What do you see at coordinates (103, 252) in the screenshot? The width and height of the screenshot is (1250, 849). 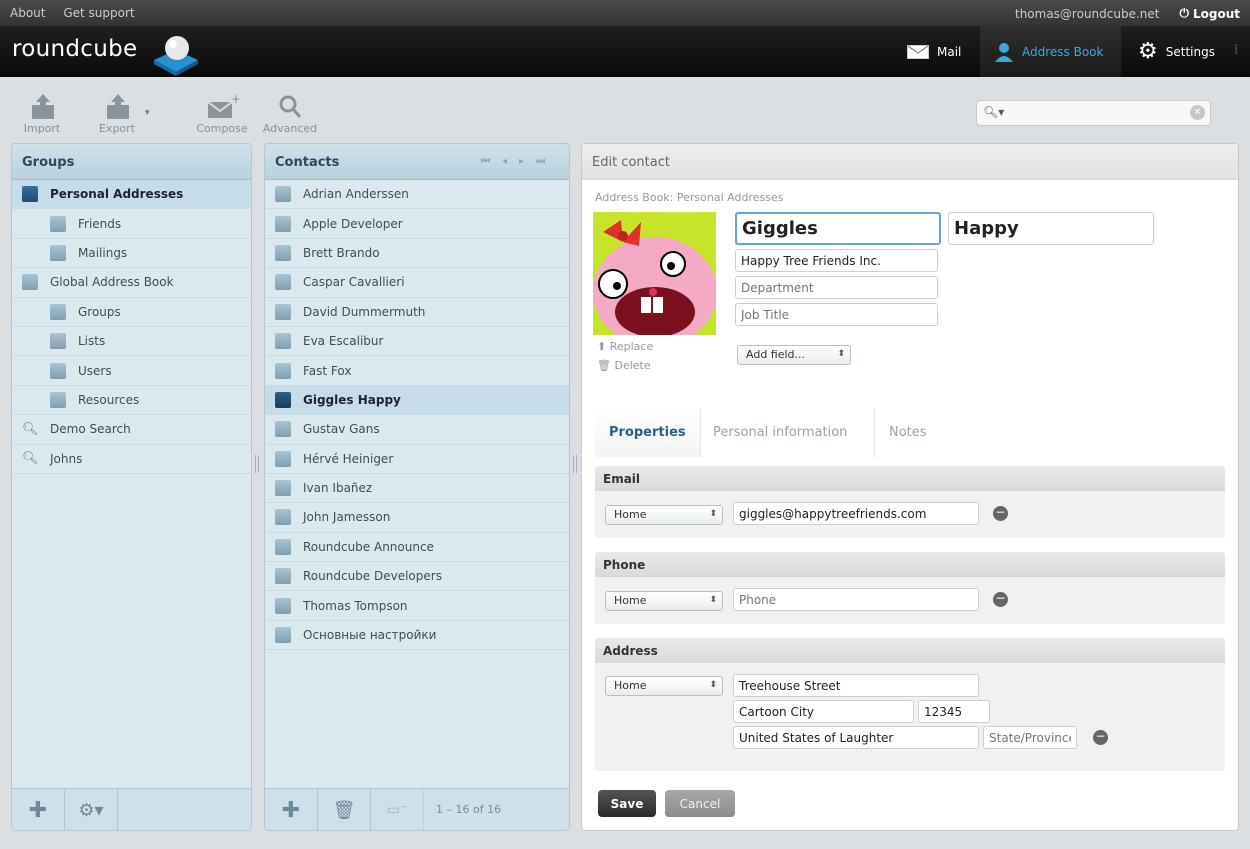 I see `group-item-label: Mailings` at bounding box center [103, 252].